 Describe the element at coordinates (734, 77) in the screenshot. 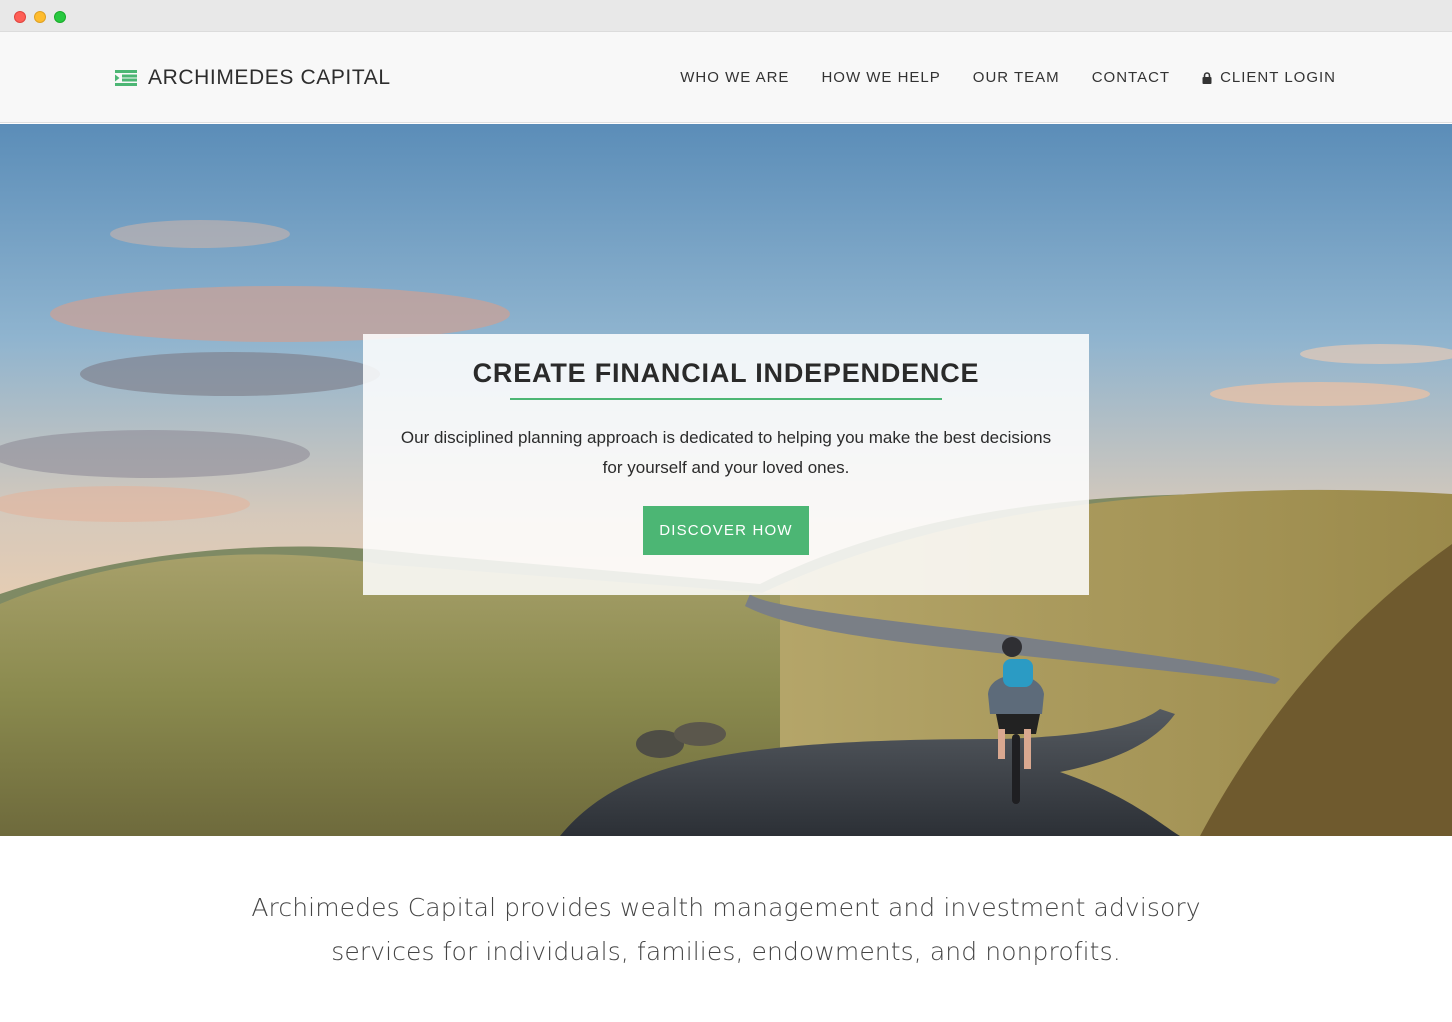

I see `nav-who-we-are: WHO WE ARE` at that location.